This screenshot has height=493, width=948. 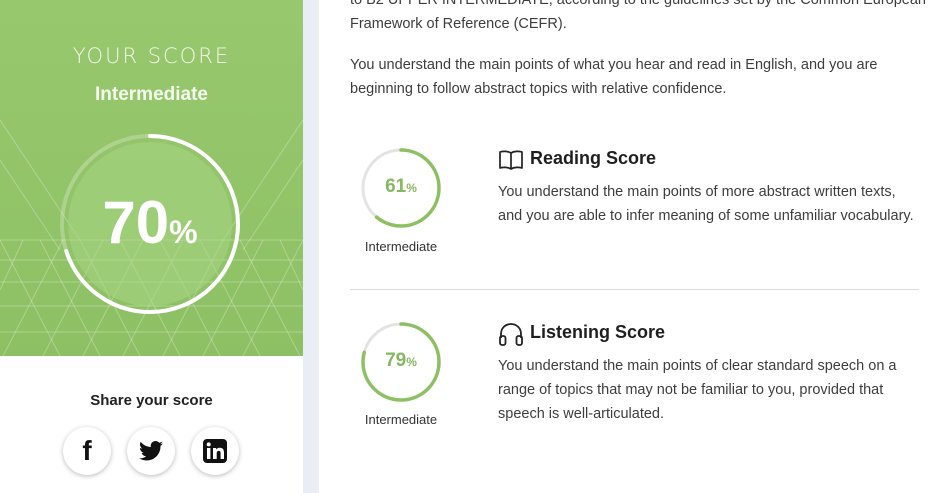 What do you see at coordinates (396, 360) in the screenshot?
I see `listening-score-number: 79` at bounding box center [396, 360].